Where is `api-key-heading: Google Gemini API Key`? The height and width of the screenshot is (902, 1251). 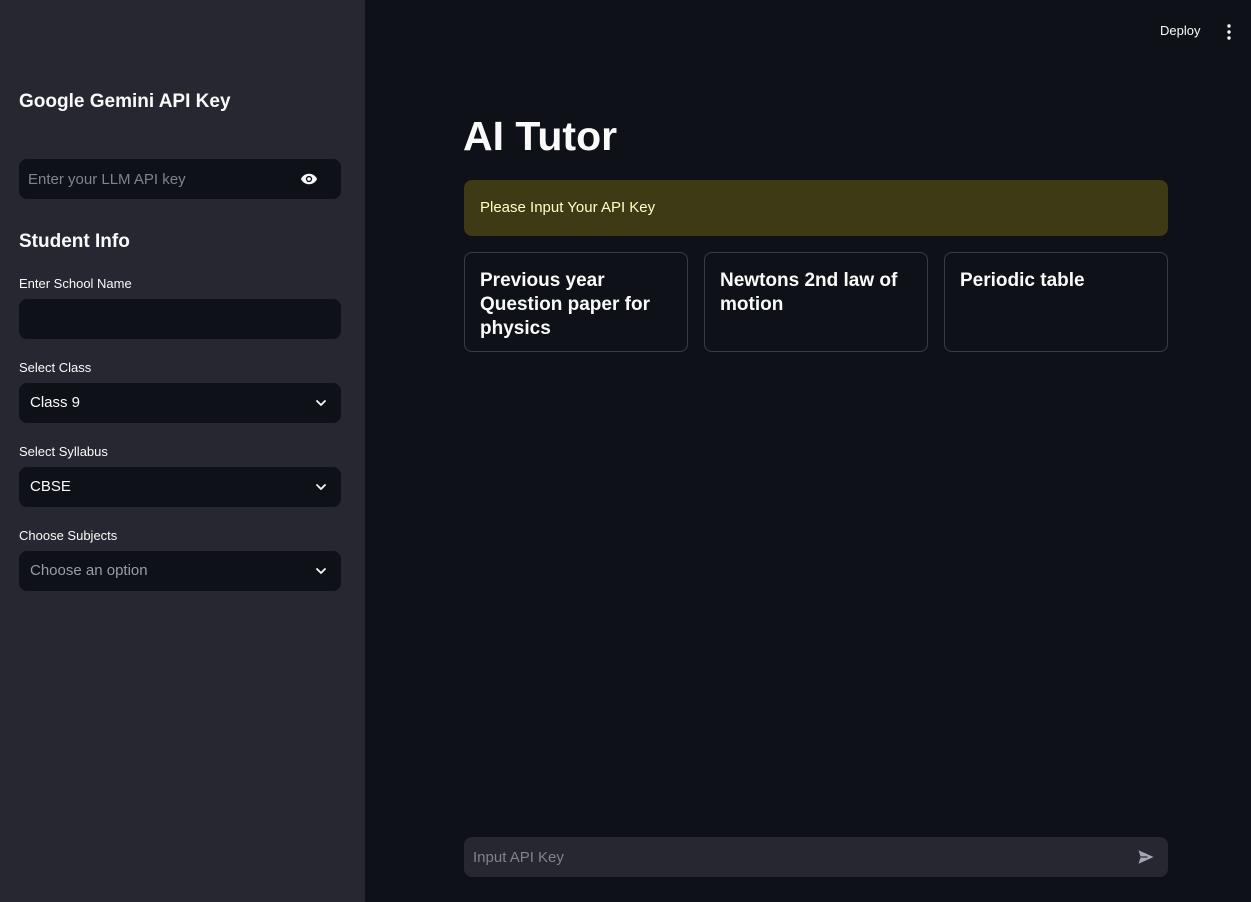
api-key-heading: Google Gemini API Key is located at coordinates (125, 101).